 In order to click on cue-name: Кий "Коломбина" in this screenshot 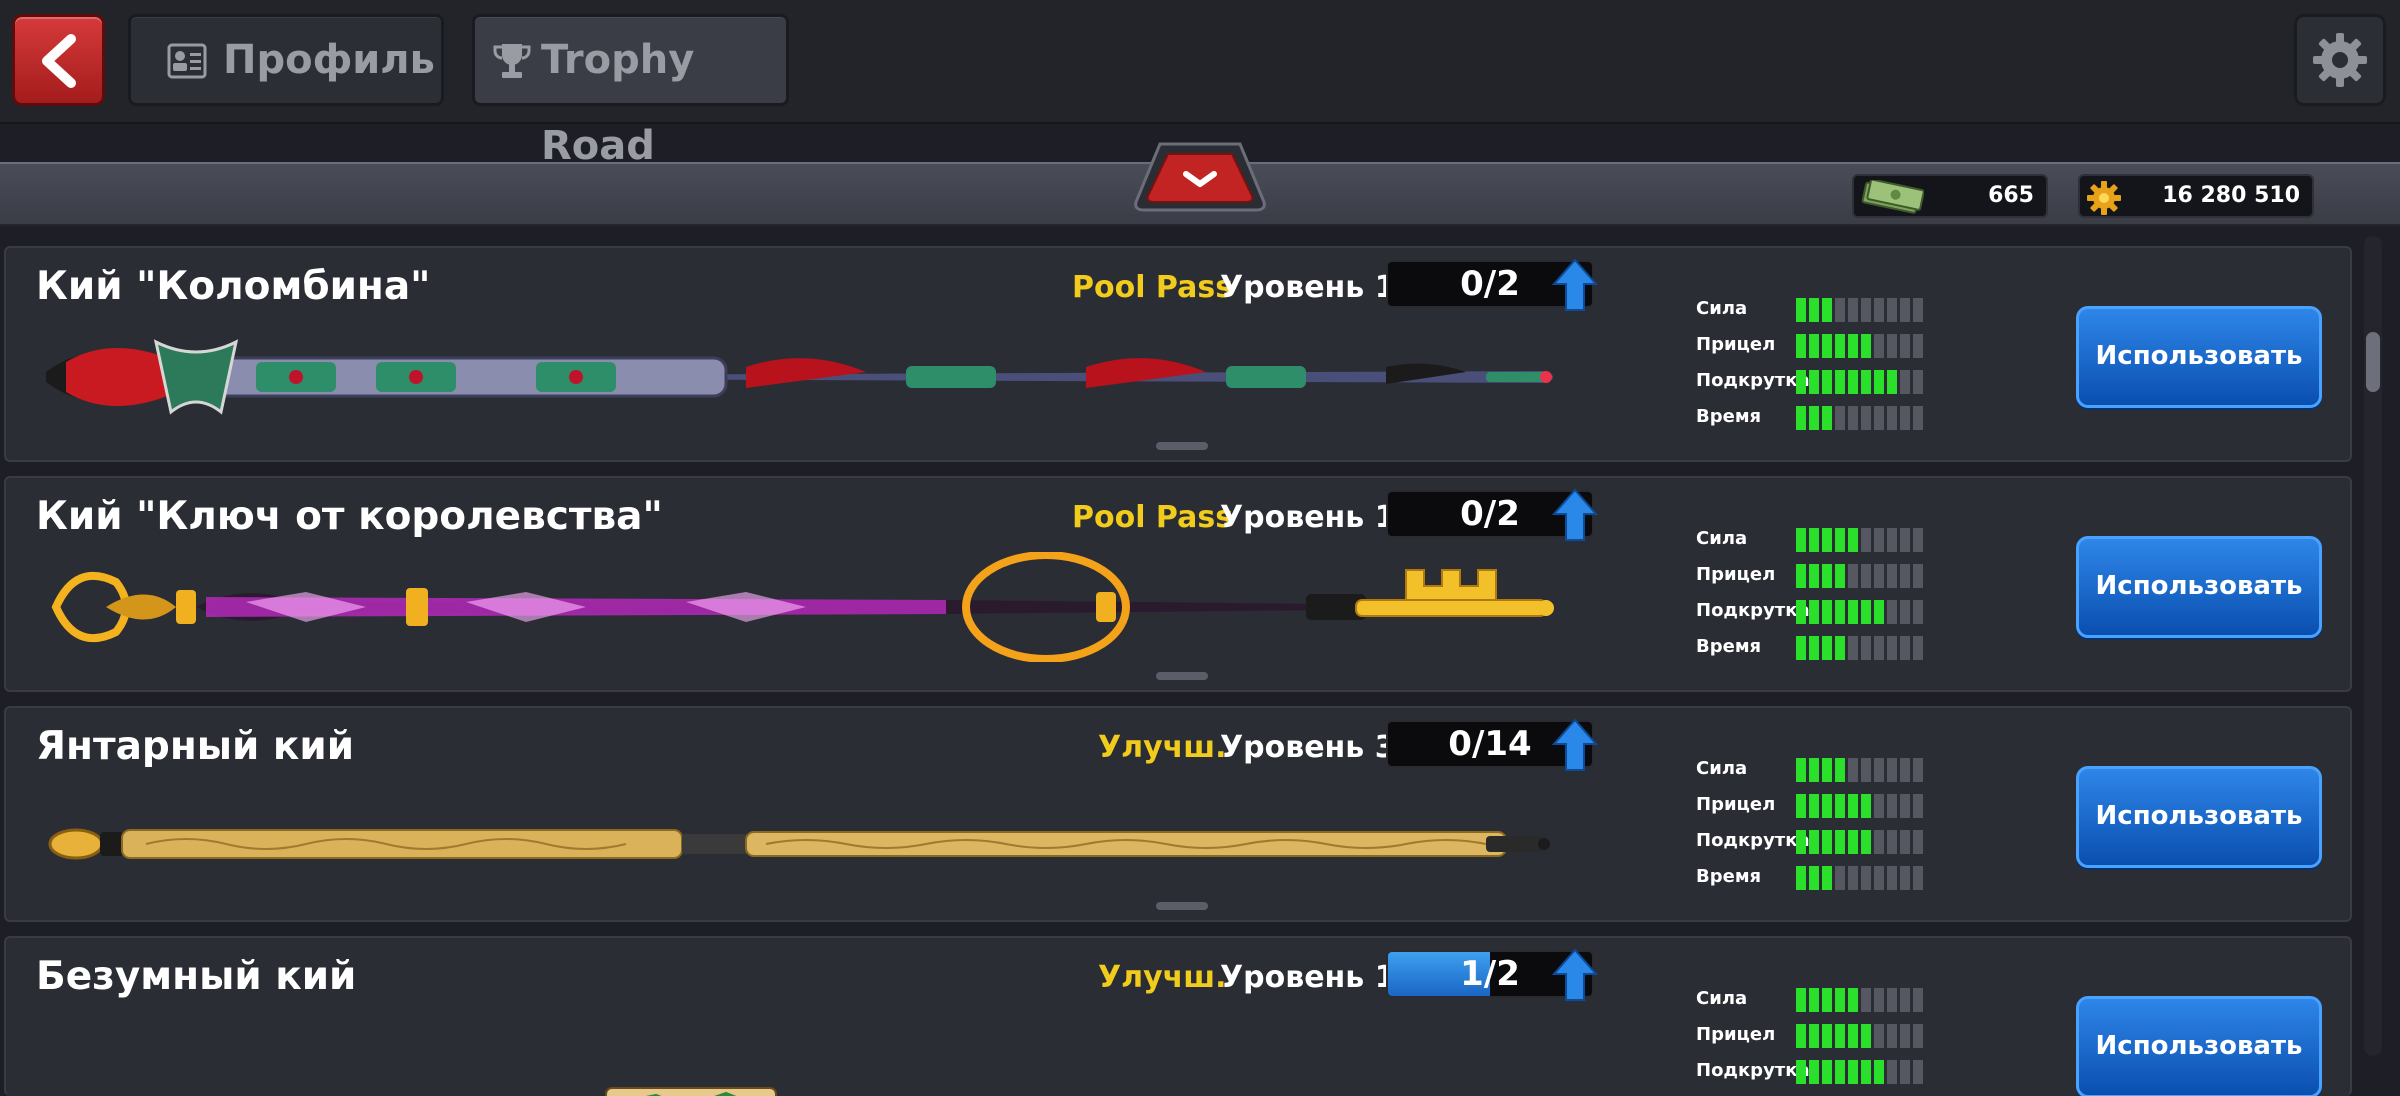, I will do `click(233, 286)`.